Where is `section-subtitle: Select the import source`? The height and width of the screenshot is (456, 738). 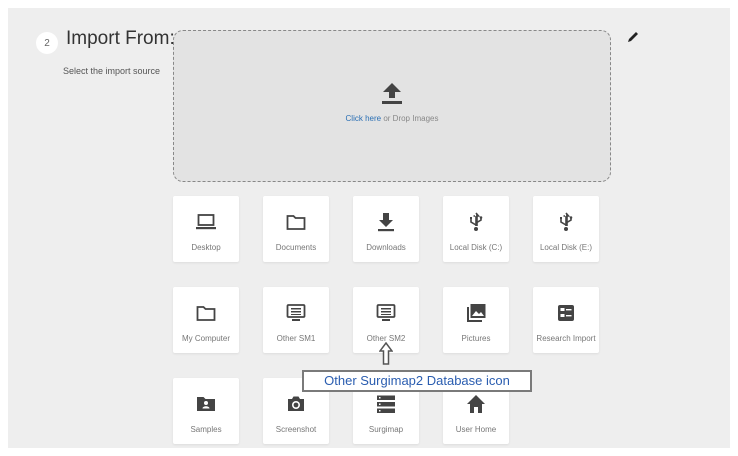 section-subtitle: Select the import source is located at coordinates (112, 71).